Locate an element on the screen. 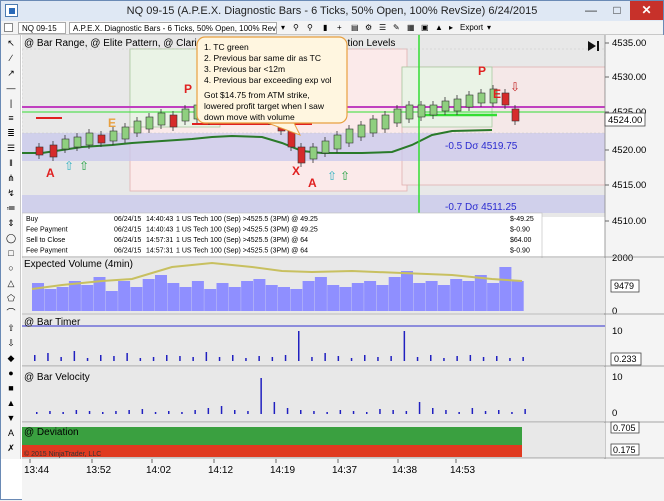  price-tick-1: 4530.00 is located at coordinates (629, 77).